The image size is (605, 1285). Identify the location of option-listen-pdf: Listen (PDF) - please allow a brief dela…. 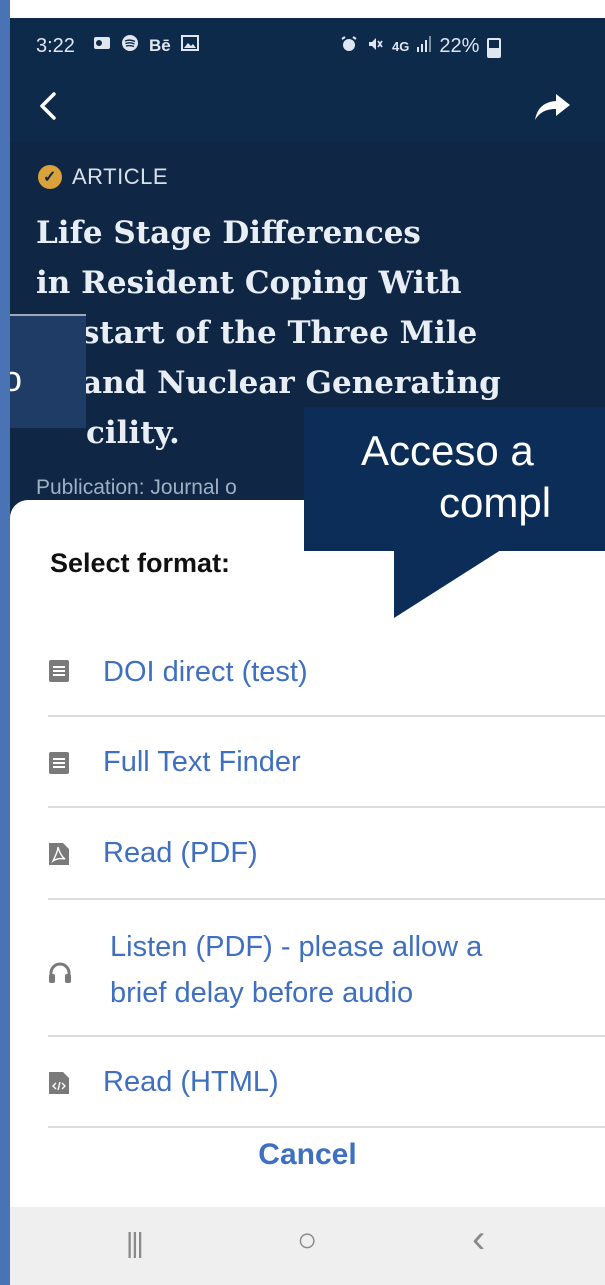
(307, 976).